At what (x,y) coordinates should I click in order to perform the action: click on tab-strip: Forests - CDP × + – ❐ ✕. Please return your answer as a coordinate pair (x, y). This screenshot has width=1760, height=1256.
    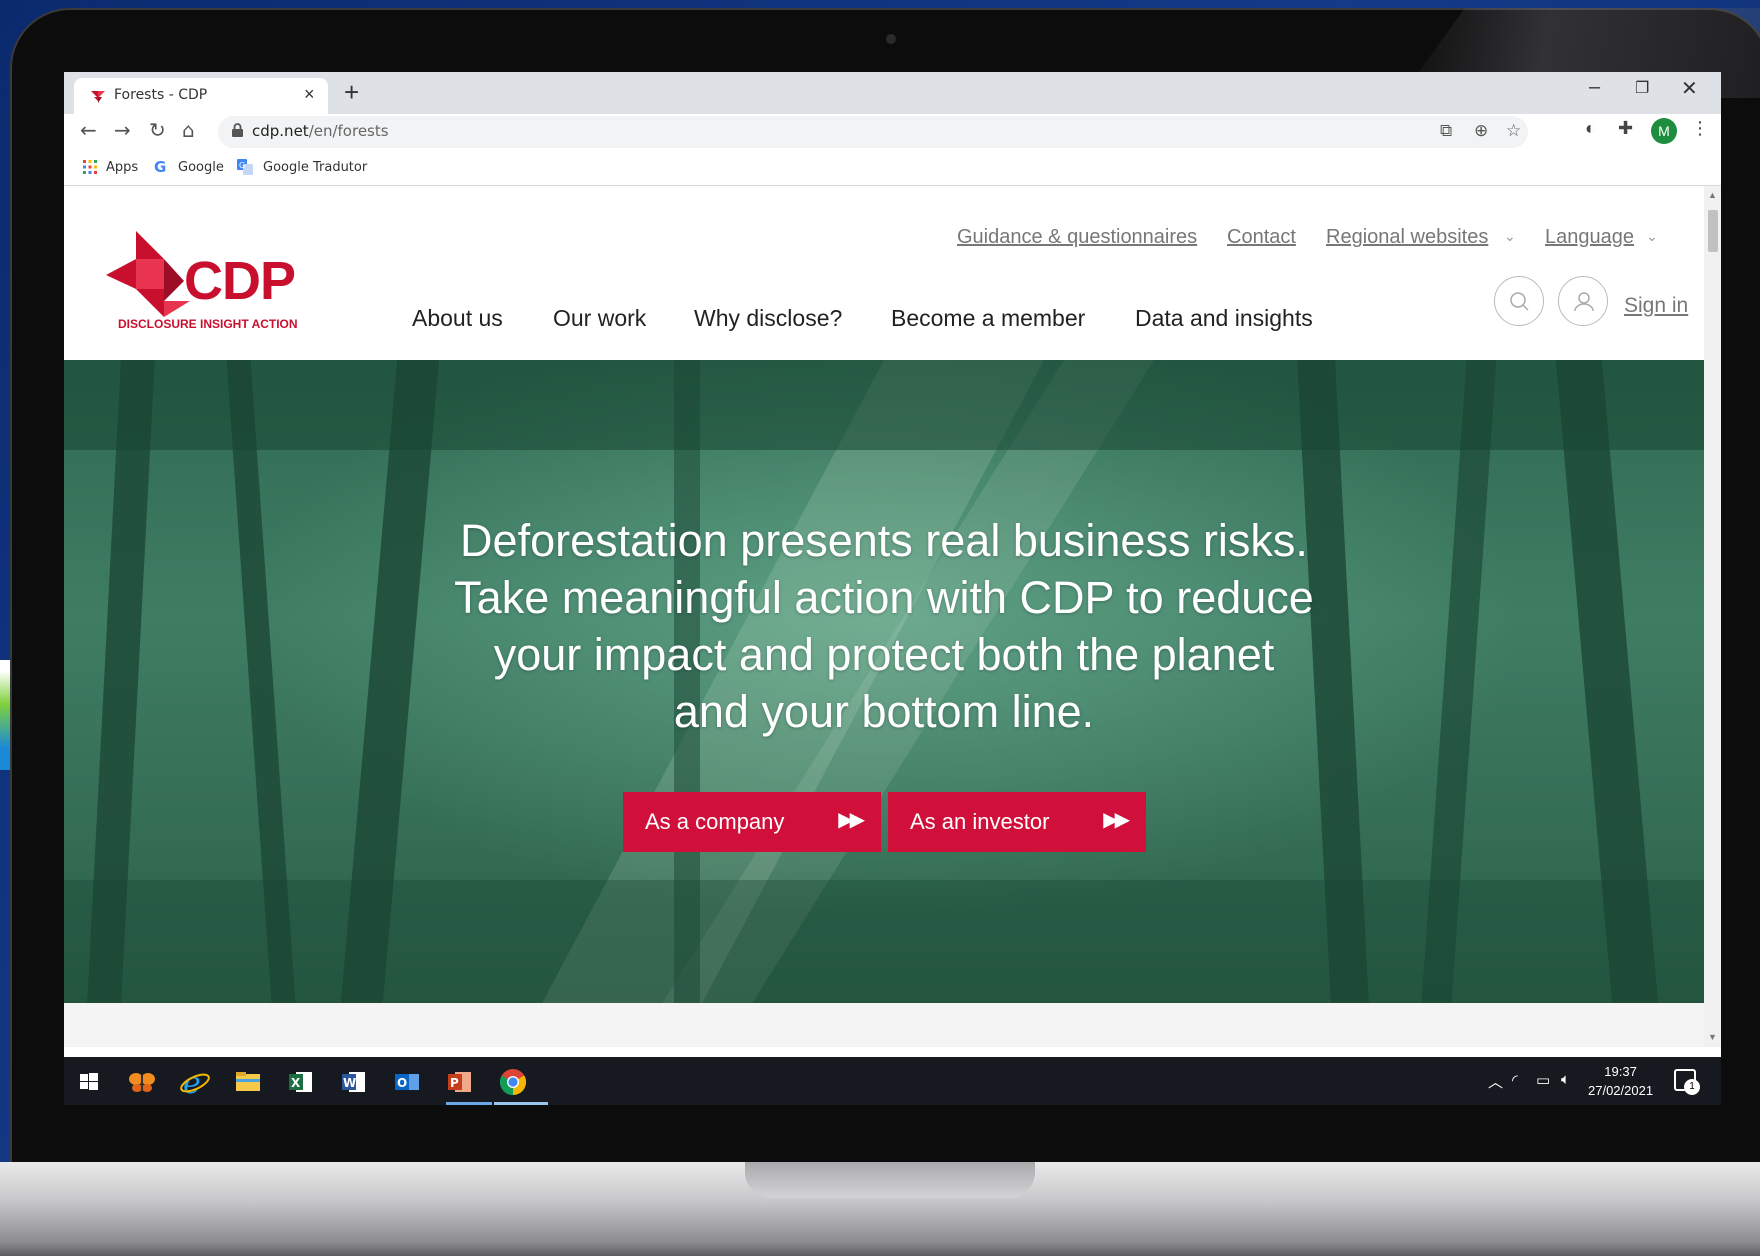
    Looking at the image, I should click on (892, 93).